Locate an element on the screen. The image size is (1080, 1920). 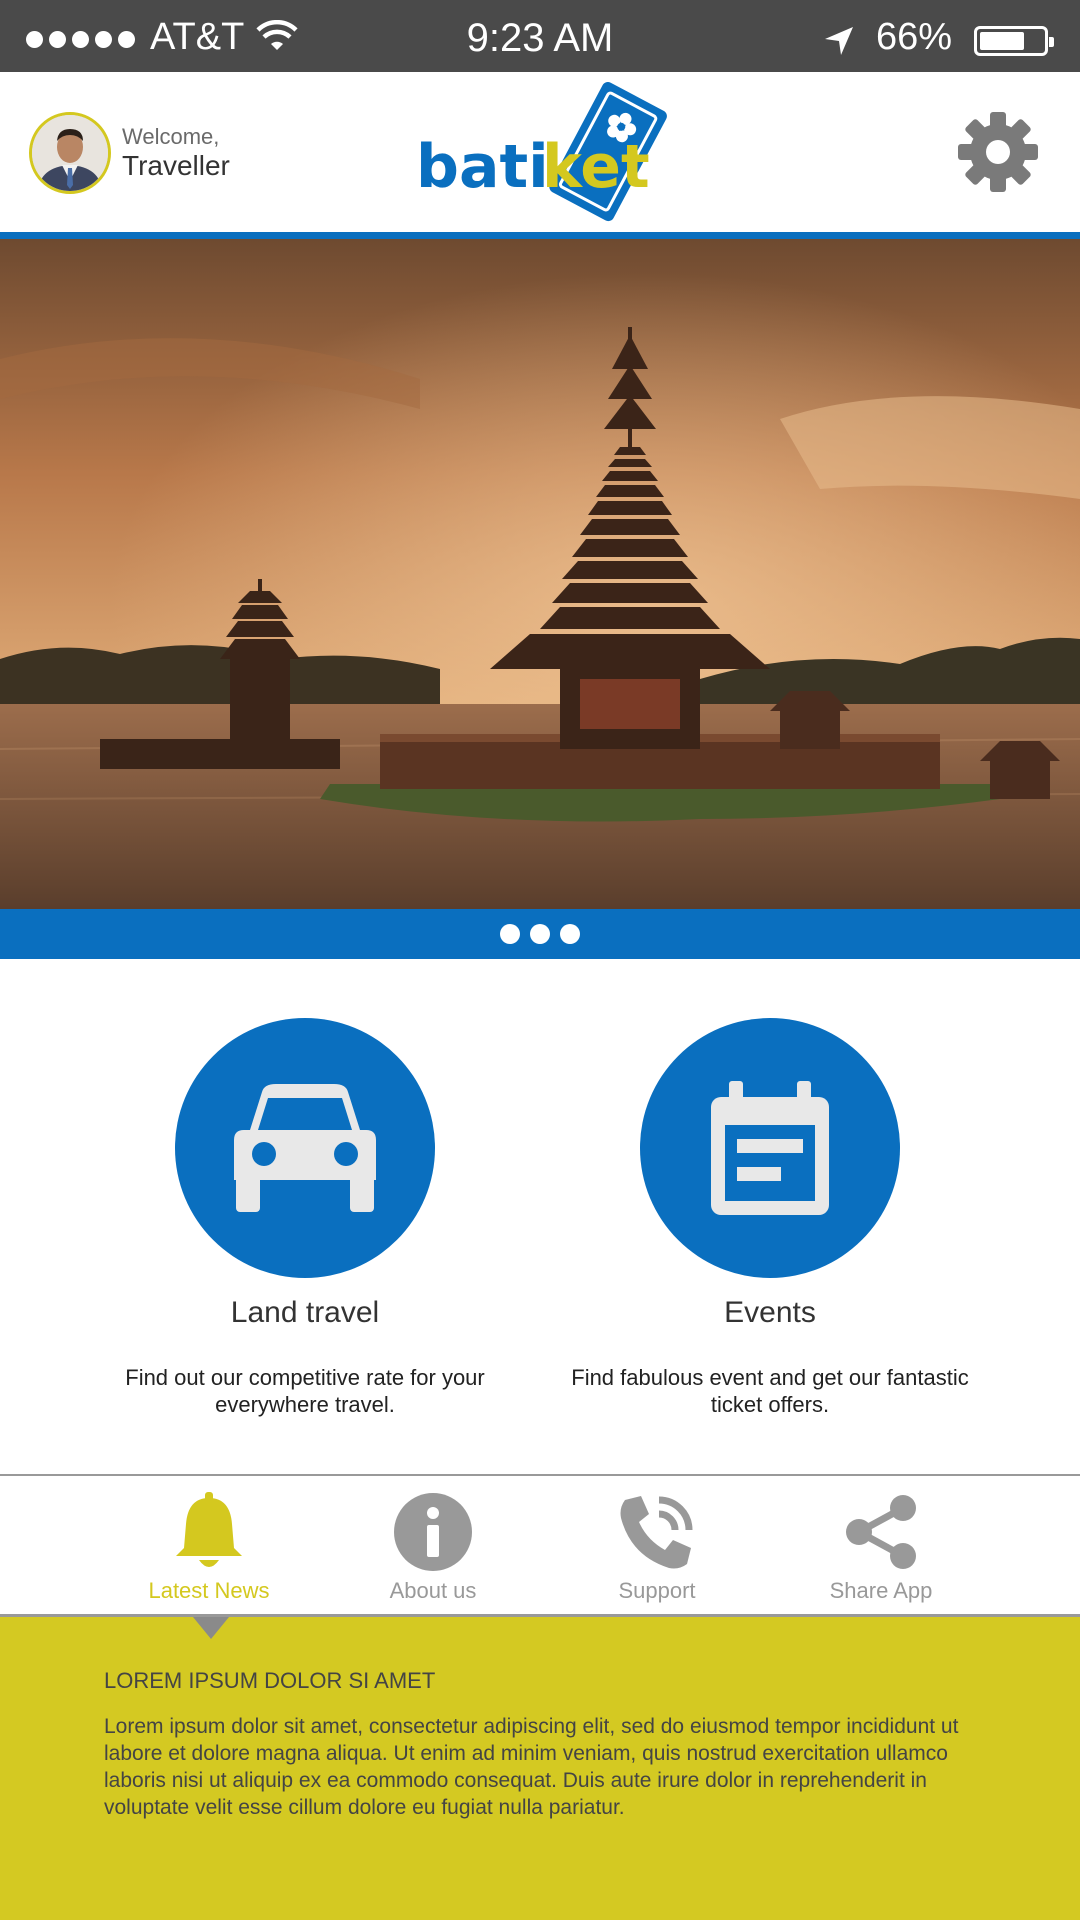
calendar-icon is located at coordinates (770, 1148).